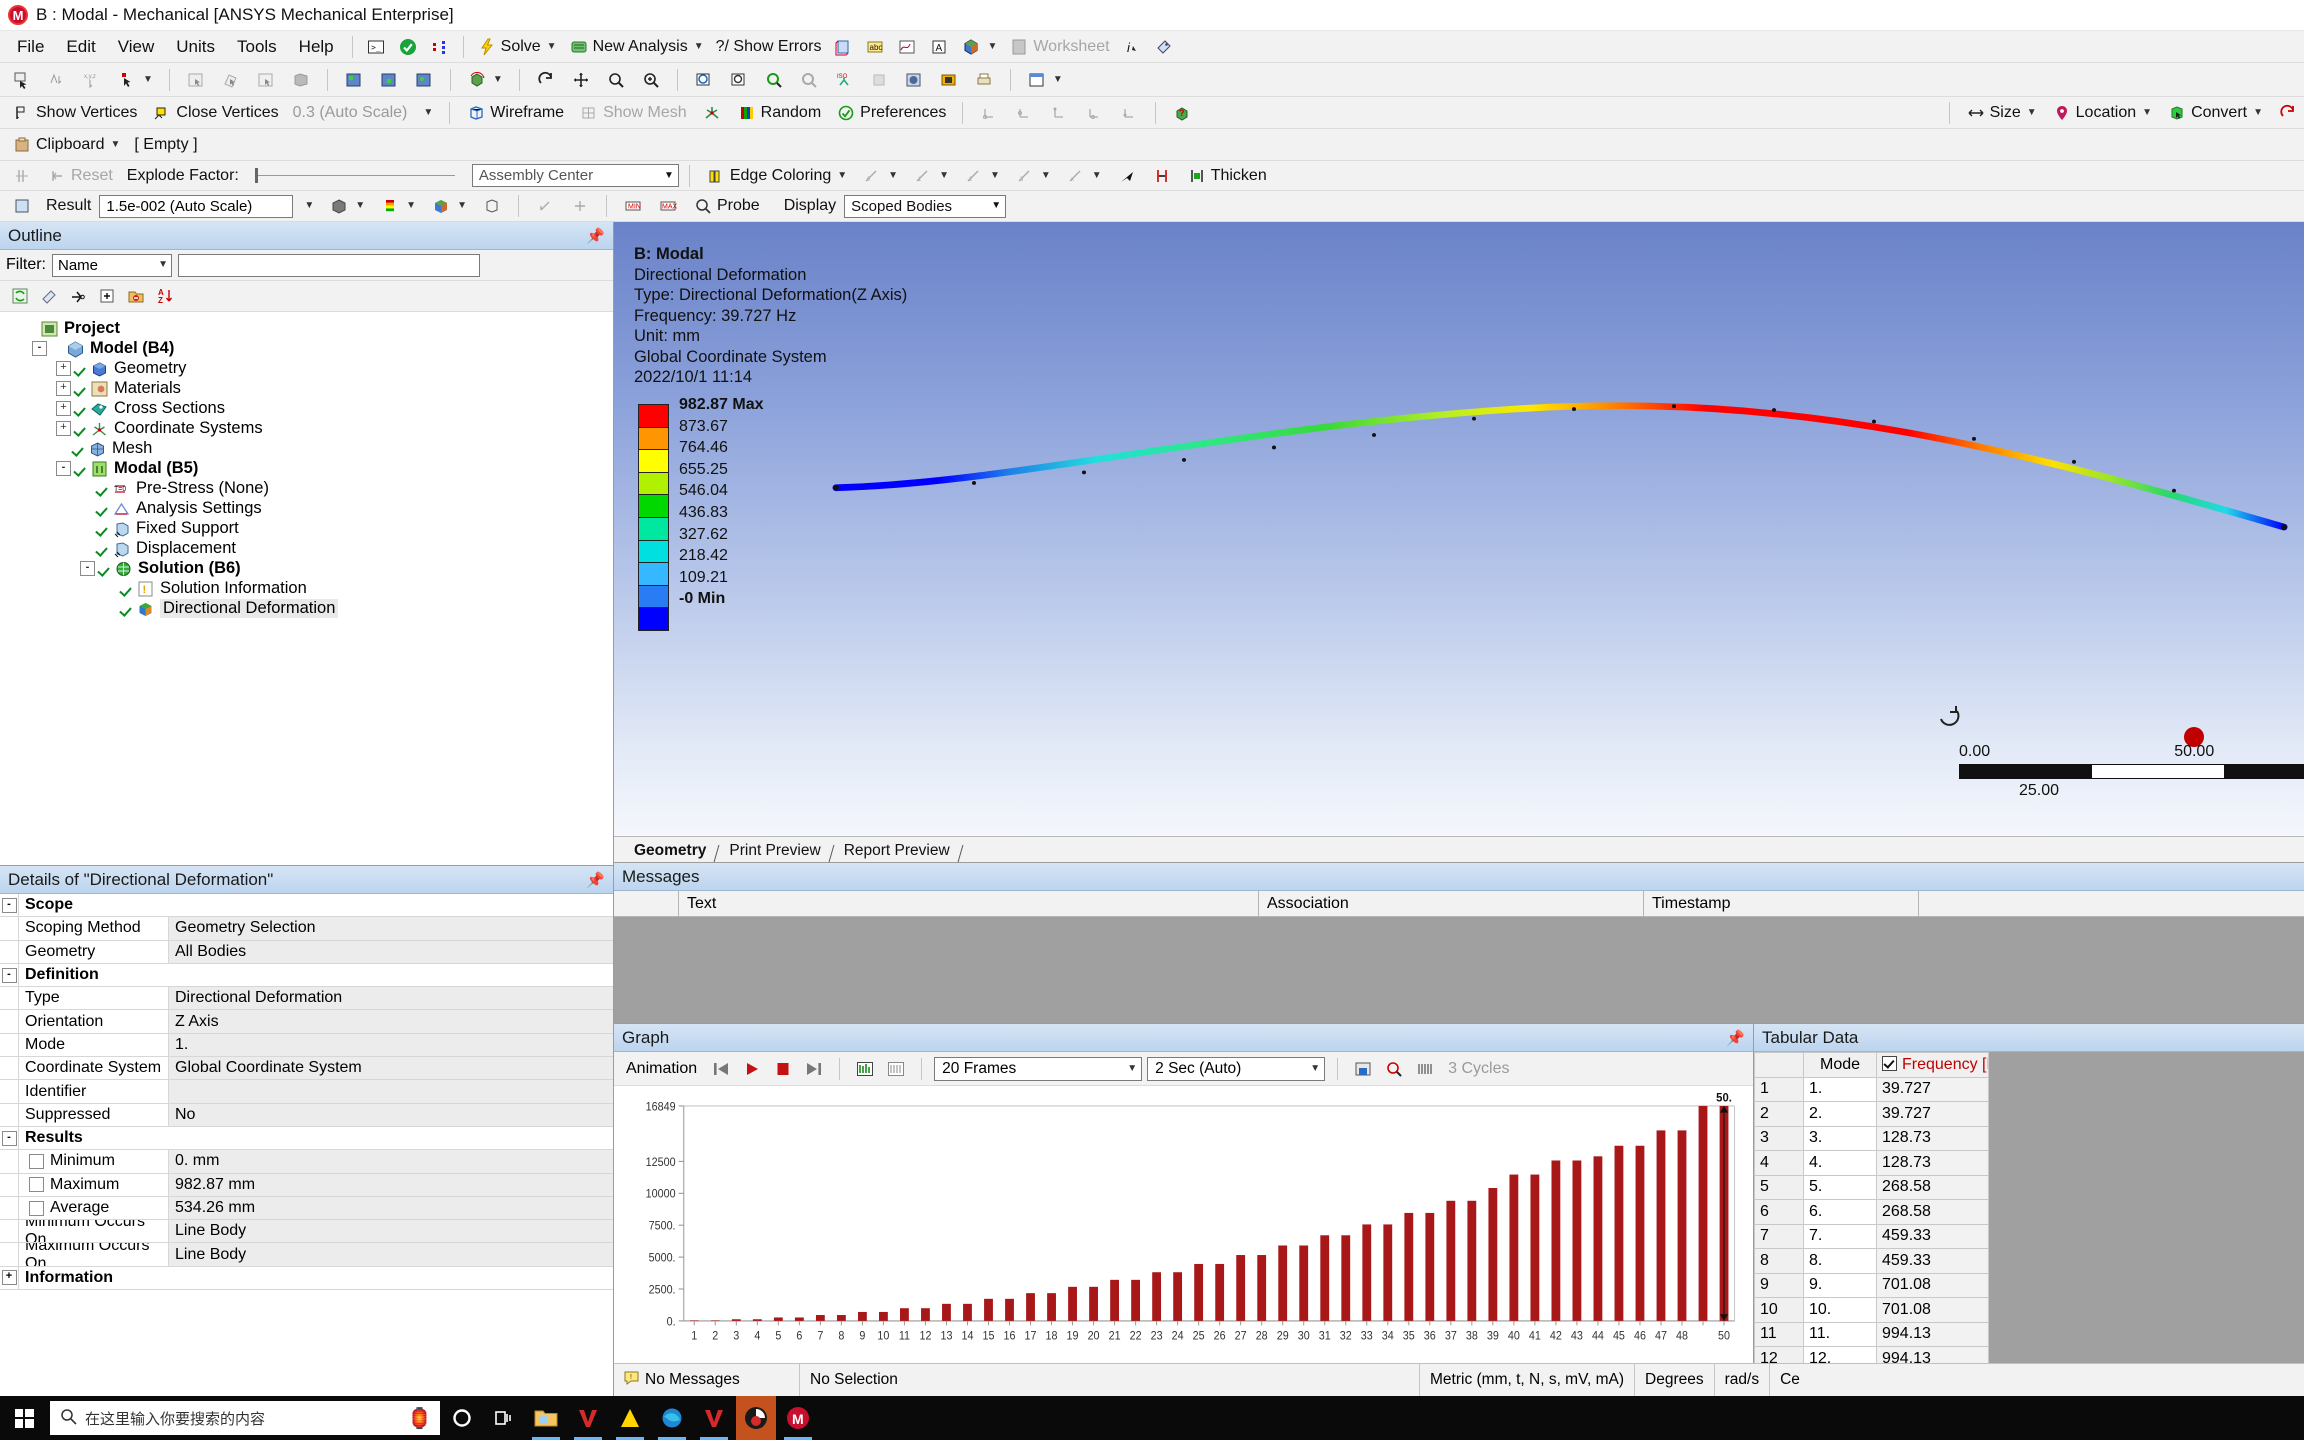  What do you see at coordinates (9, 1278) in the screenshot?
I see `details-group-expander: +` at bounding box center [9, 1278].